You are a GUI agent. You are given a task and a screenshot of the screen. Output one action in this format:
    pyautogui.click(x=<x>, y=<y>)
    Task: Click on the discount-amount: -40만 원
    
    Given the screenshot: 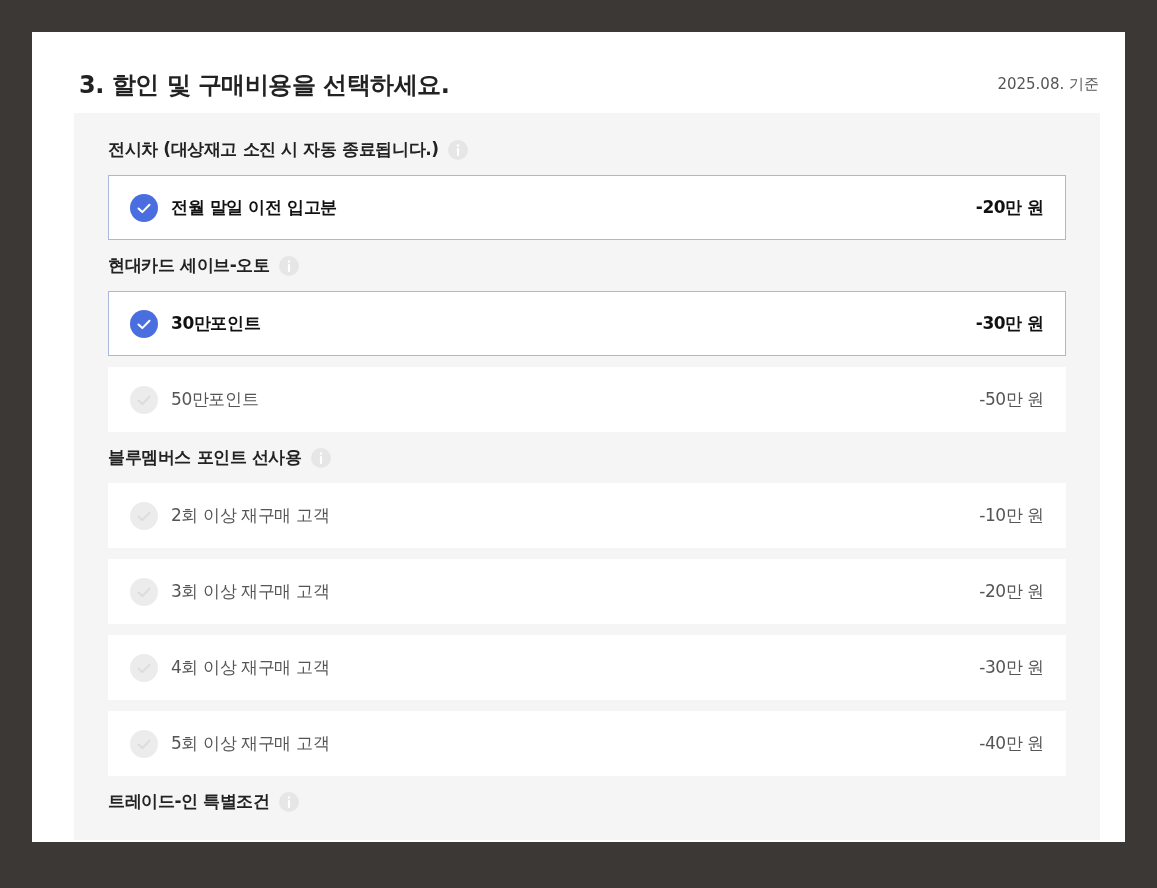 What is the action you would take?
    pyautogui.click(x=1011, y=743)
    